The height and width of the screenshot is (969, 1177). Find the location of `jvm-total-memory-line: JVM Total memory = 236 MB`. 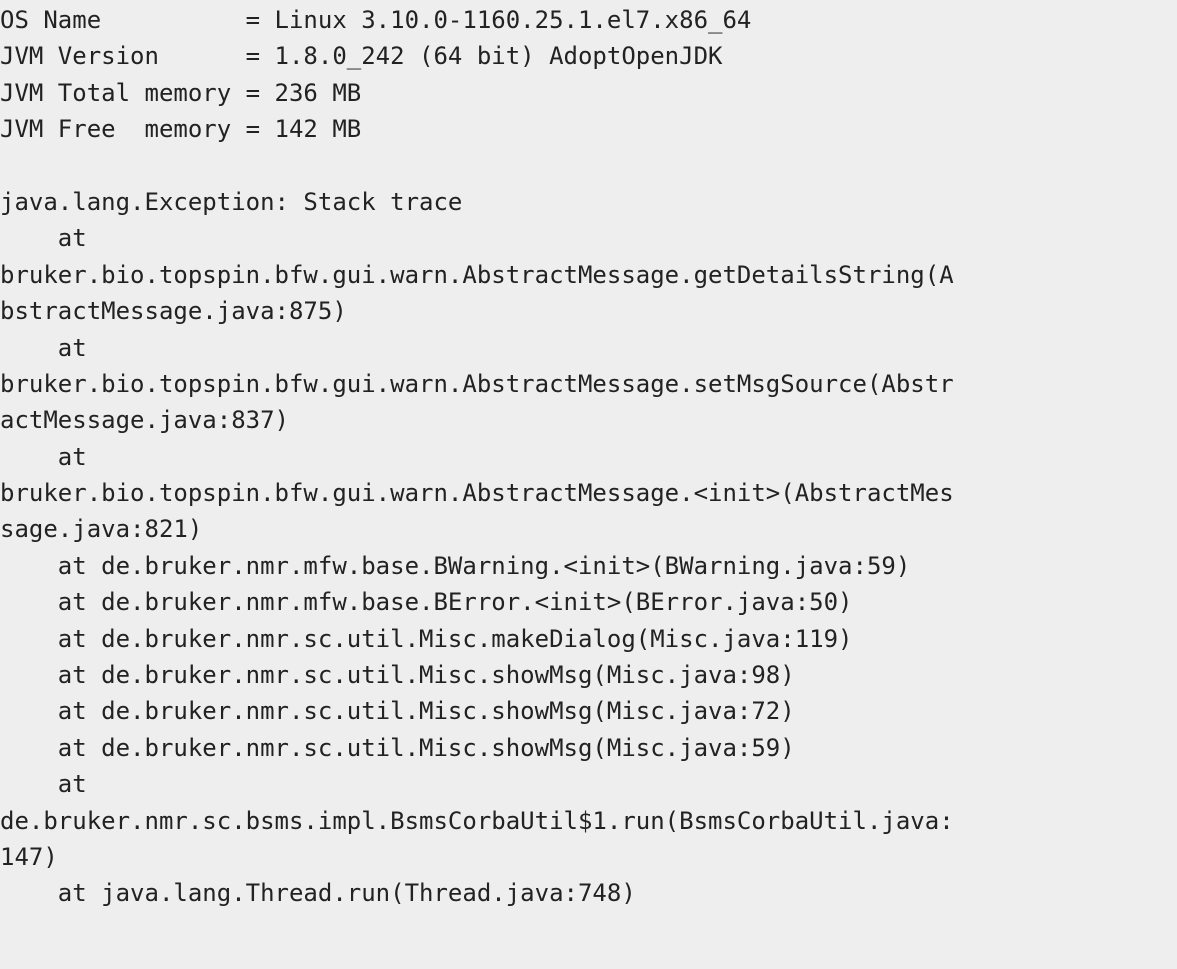

jvm-total-memory-line: JVM Total memory = 236 MB is located at coordinates (181, 92).